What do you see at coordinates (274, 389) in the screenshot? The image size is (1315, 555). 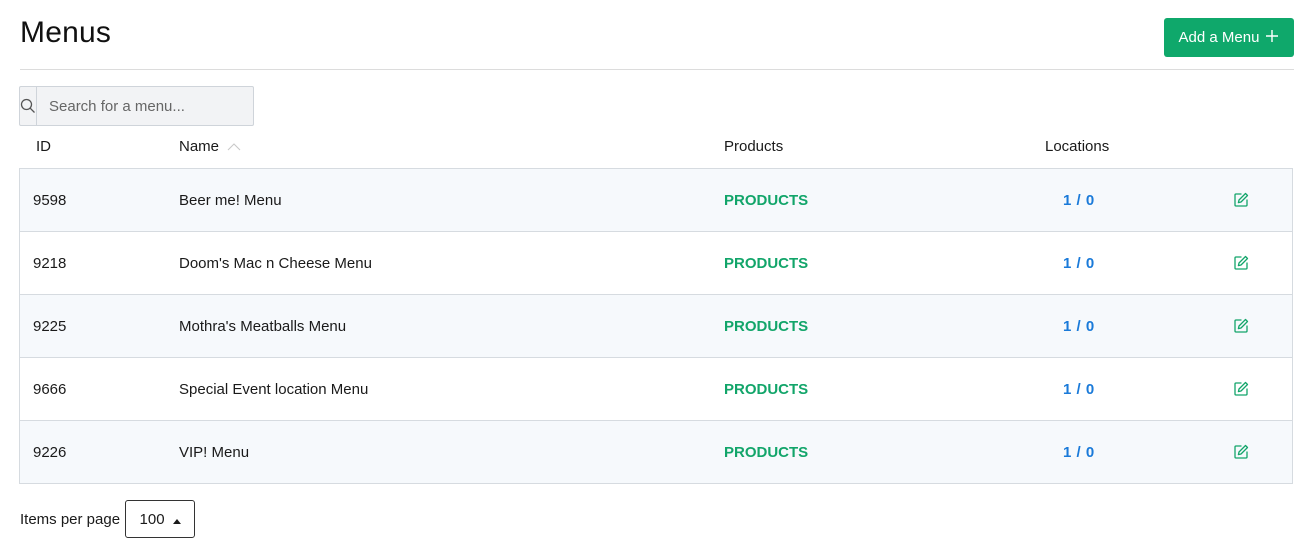 I see `menu-name: Special Event location Menu` at bounding box center [274, 389].